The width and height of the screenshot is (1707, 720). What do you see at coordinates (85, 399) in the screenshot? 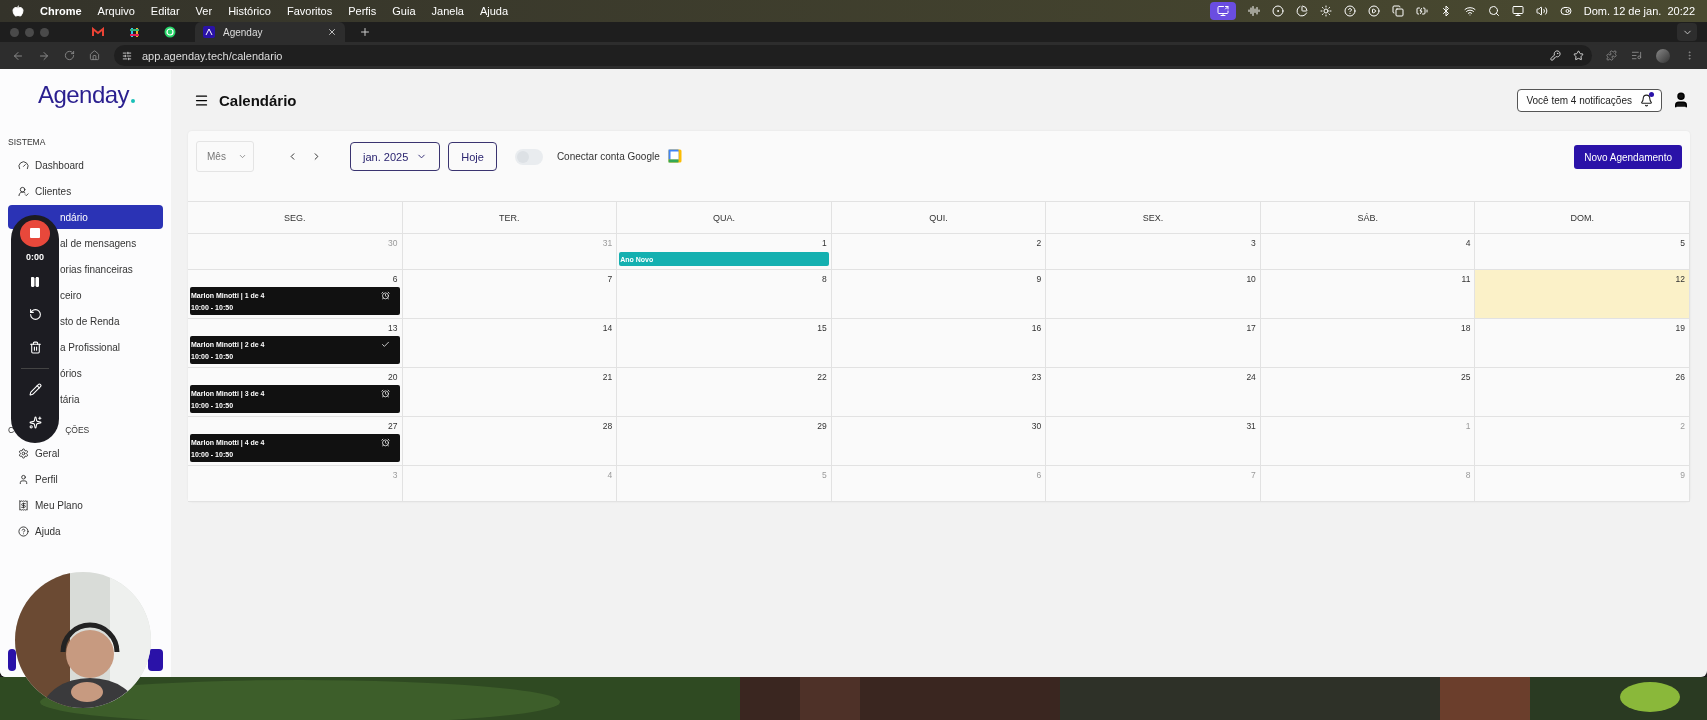
I see `sidebar-item: tária` at bounding box center [85, 399].